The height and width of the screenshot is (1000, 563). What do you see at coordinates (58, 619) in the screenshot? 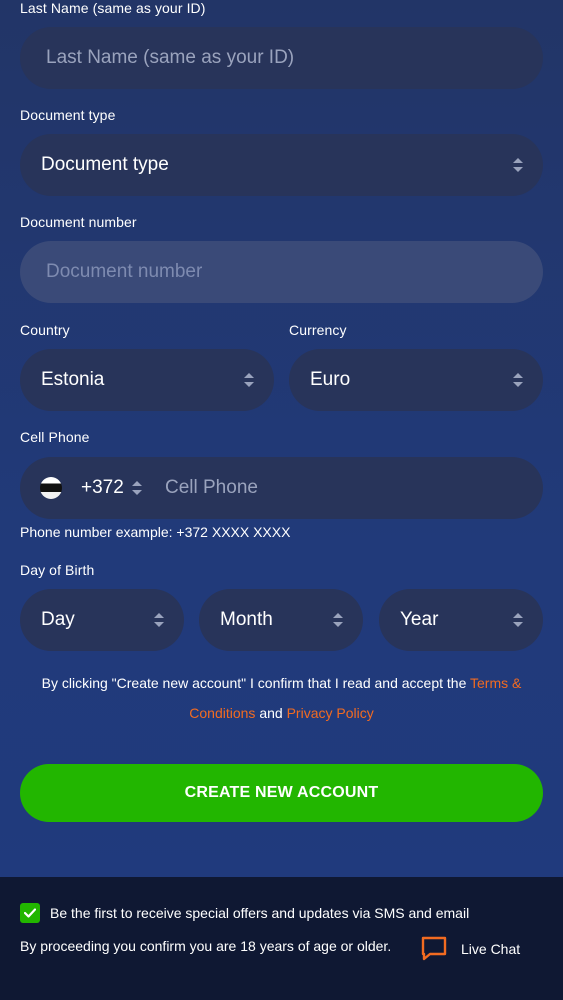
I see `birth-day-value: Day` at bounding box center [58, 619].